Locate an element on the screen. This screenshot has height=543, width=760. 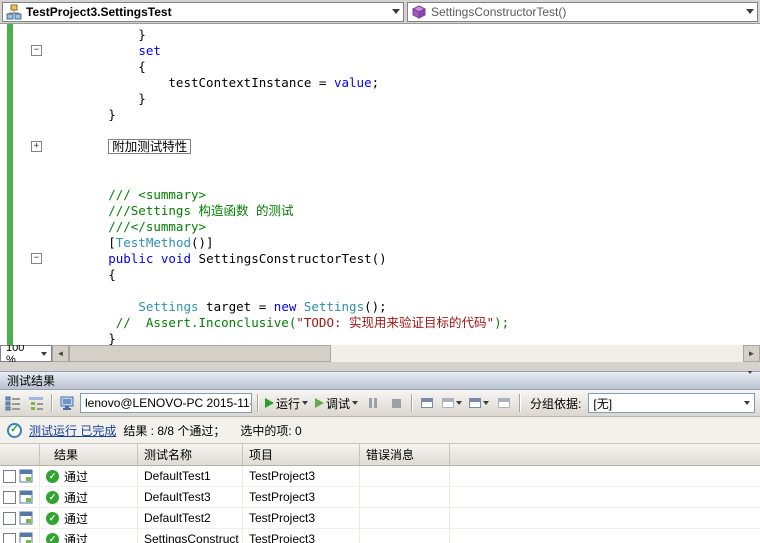
column-header-project: 项目 is located at coordinates (301, 454).